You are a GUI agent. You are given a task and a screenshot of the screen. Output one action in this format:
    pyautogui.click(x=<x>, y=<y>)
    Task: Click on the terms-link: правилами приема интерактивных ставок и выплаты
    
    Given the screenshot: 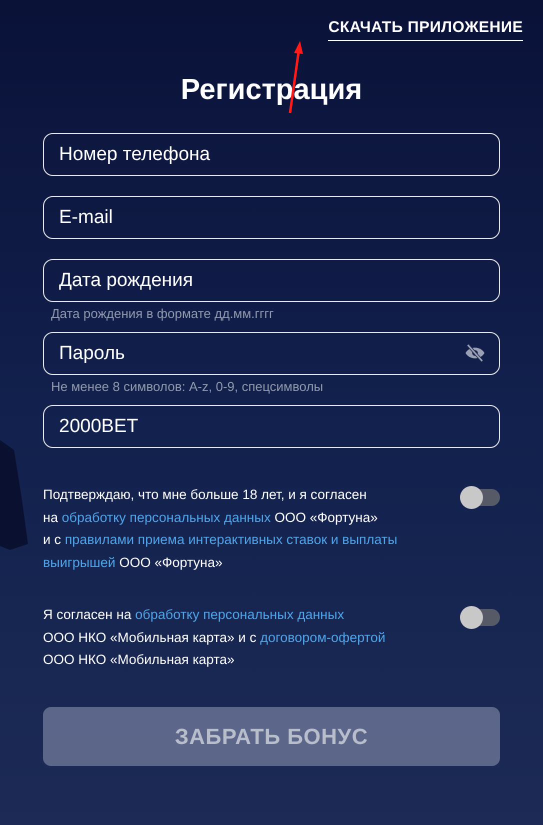 What is the action you would take?
    pyautogui.click(x=231, y=540)
    